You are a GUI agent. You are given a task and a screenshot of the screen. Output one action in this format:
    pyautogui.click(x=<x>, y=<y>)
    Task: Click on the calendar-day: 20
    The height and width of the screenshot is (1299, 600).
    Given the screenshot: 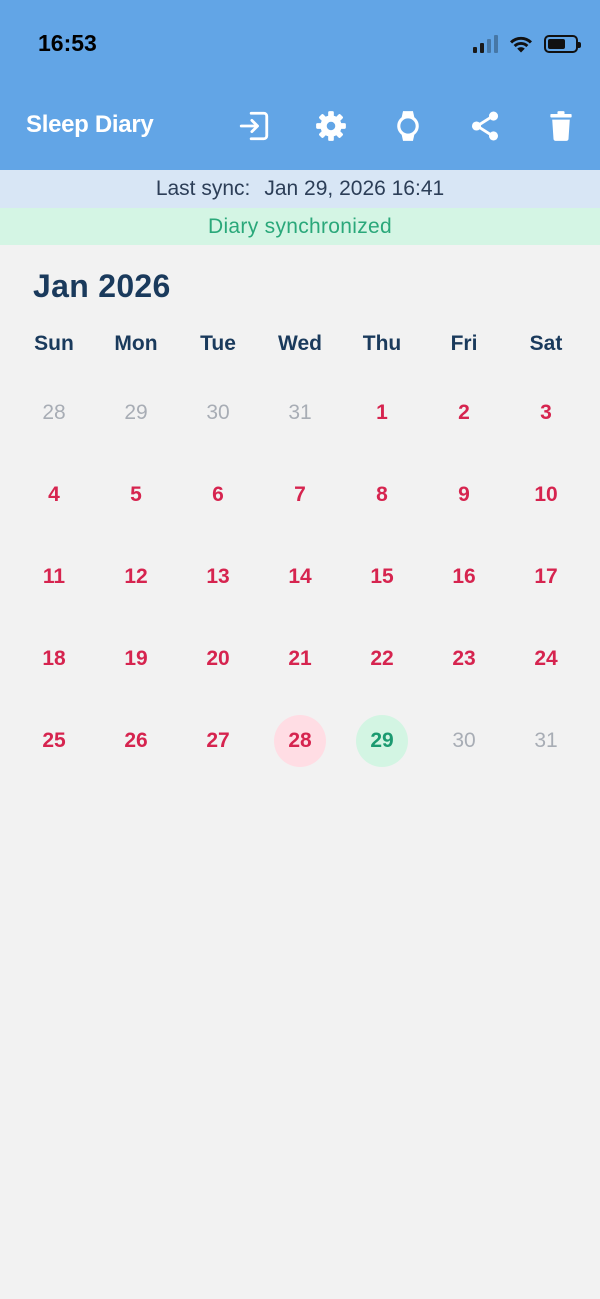 What is the action you would take?
    pyautogui.click(x=218, y=659)
    